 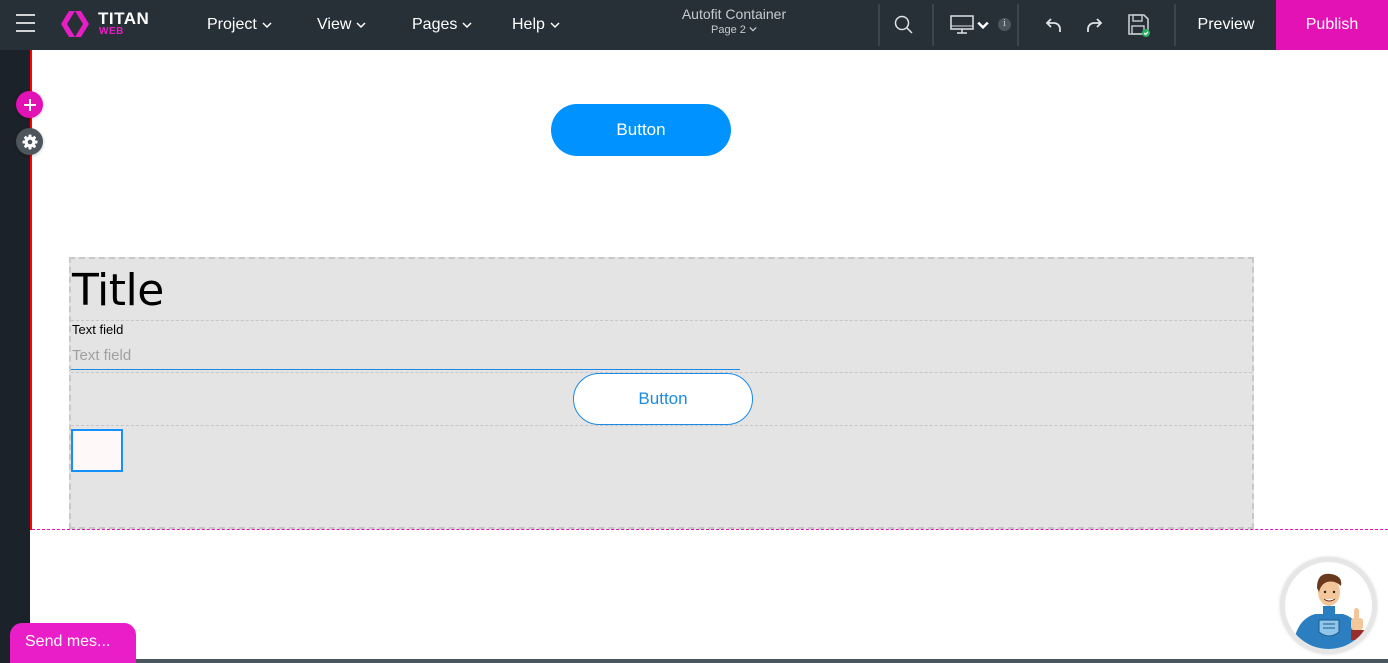 I want to click on page-selector: Page 2, so click(x=734, y=30).